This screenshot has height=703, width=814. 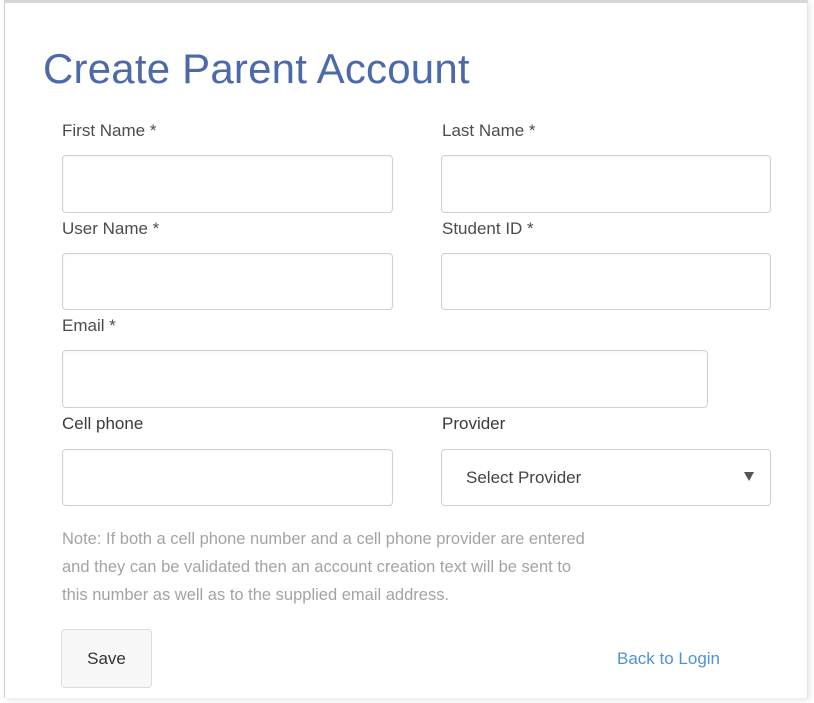 I want to click on provider-selected-value: Select Provider, so click(x=524, y=477).